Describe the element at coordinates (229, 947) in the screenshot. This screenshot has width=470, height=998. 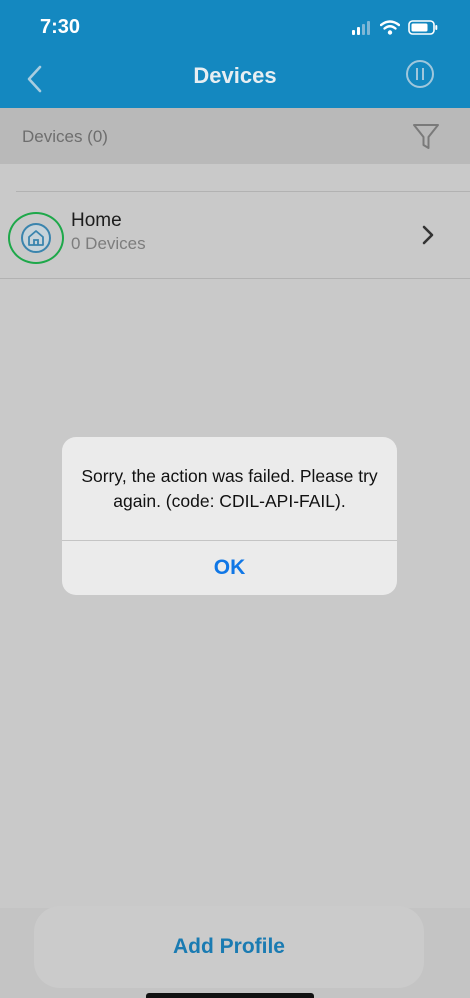
I see `add-profile-button: Add Profile` at that location.